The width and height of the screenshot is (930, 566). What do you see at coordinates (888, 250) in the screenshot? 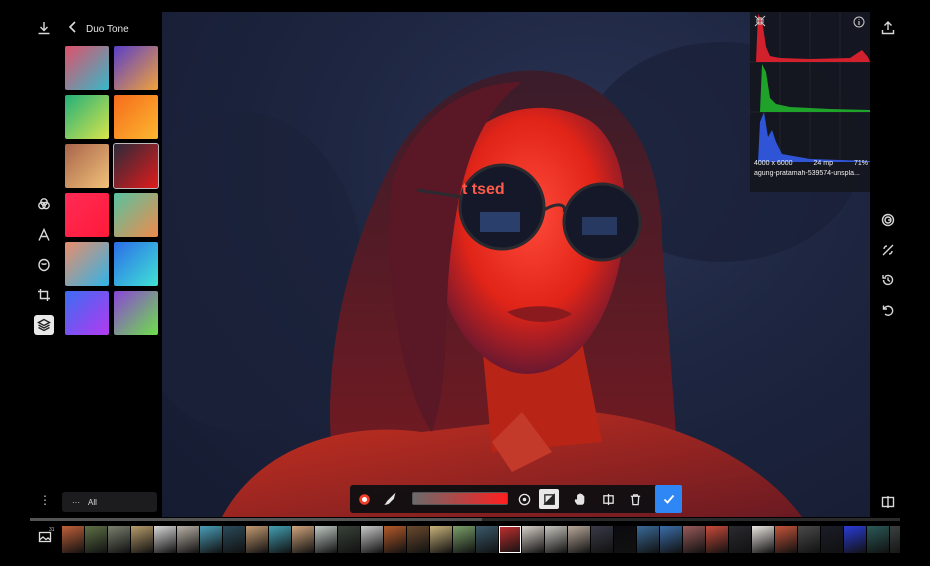
I see `compare-icon` at bounding box center [888, 250].